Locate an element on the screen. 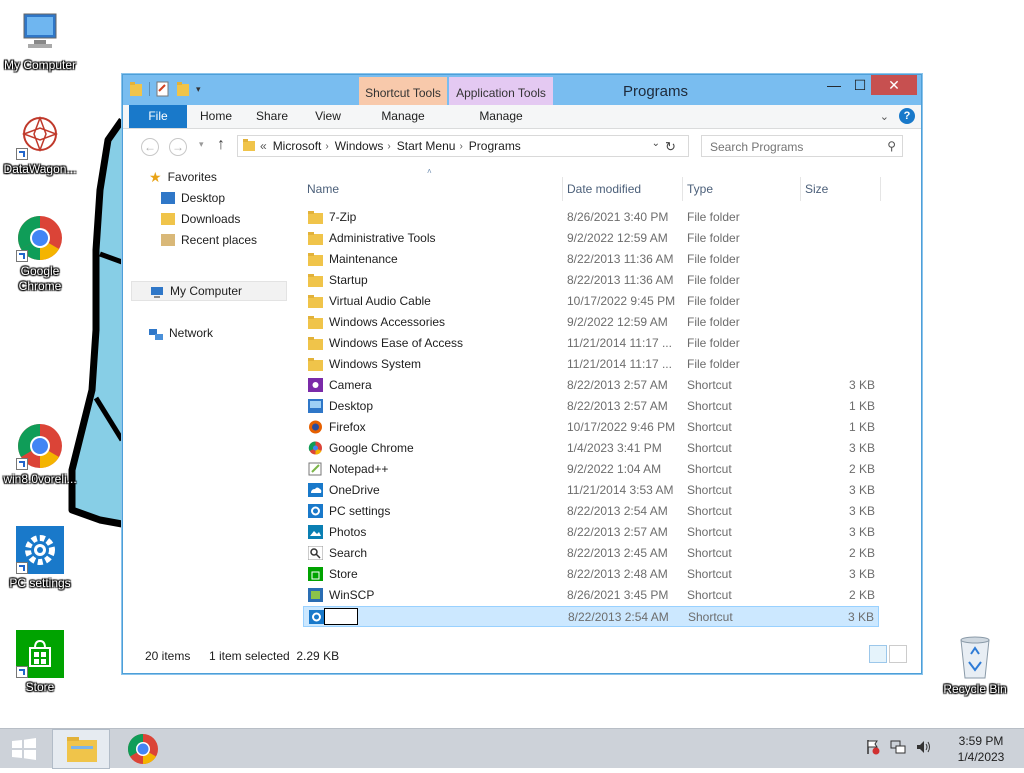 Image resolution: width=1024 pixels, height=773 pixels. file-row: Store 8/22/2013 2:48 AM Shortcut 3 KB is located at coordinates (591, 574).